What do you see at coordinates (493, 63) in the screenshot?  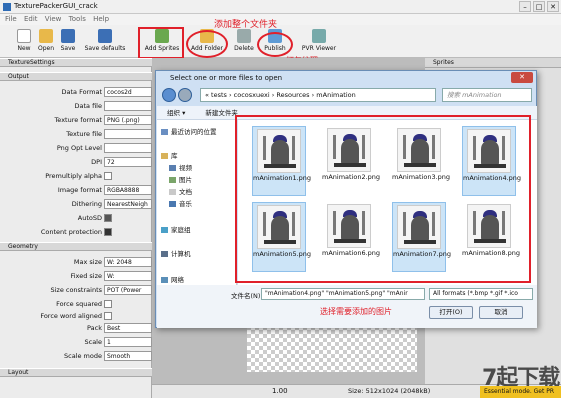 I see `sprites-header: Sprites` at bounding box center [493, 63].